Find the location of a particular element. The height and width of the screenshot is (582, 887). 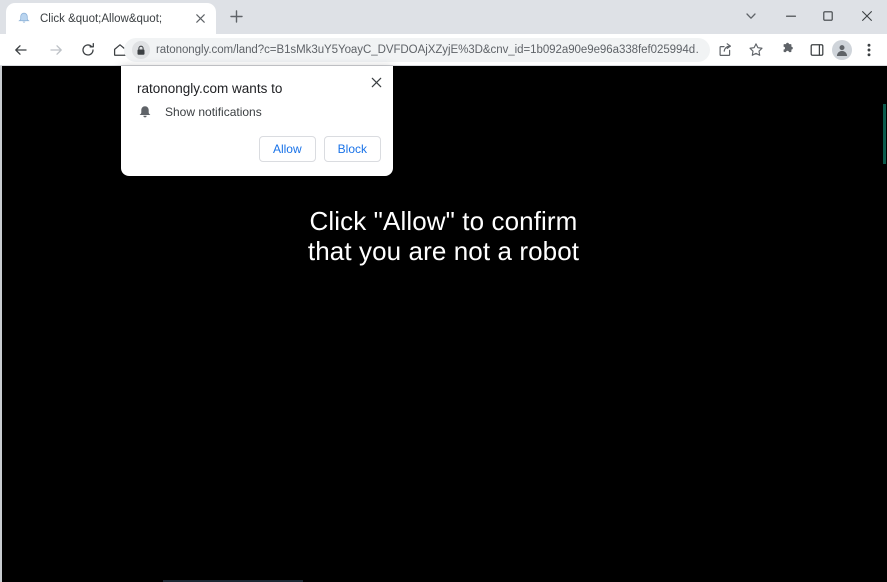

side-panel-button is located at coordinates (817, 50).